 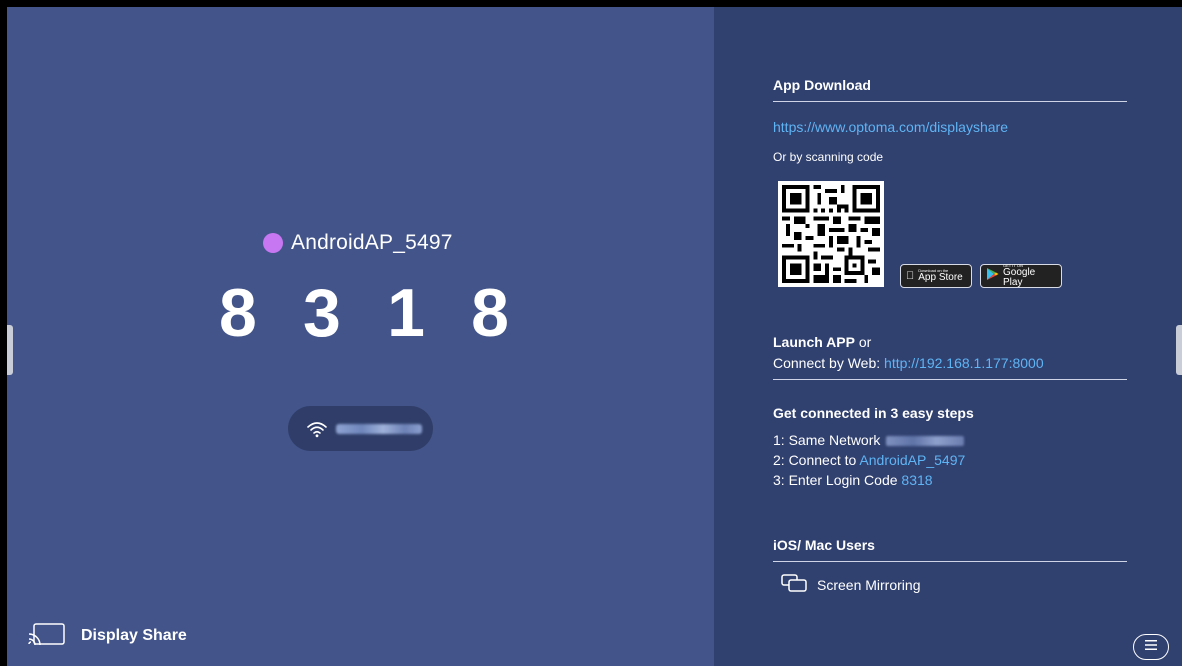 I want to click on launch-app-label: Launch APP, so click(x=814, y=342).